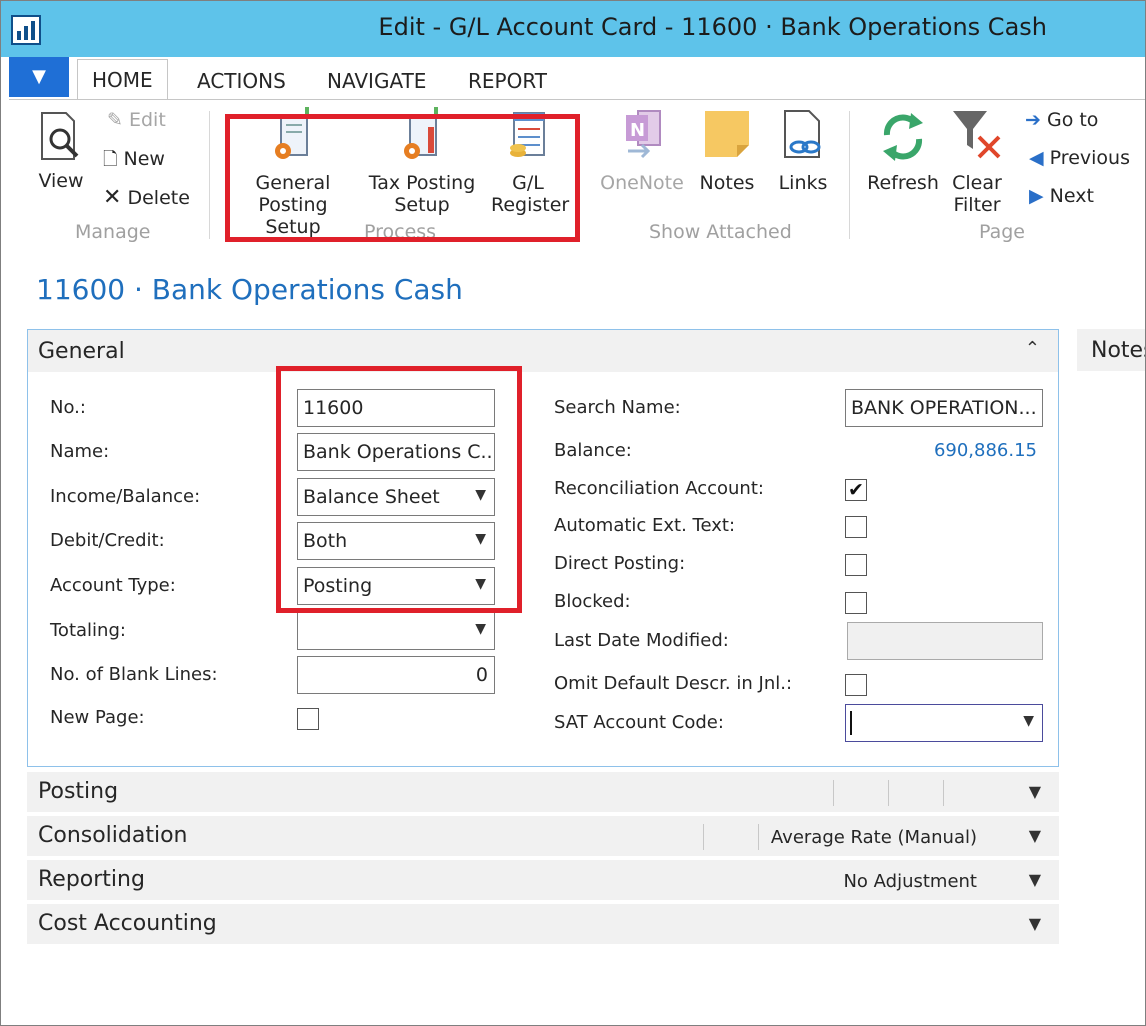 The height and width of the screenshot is (1026, 1146). Describe the element at coordinates (727, 183) in the screenshot. I see `notes-label: Notes` at that location.